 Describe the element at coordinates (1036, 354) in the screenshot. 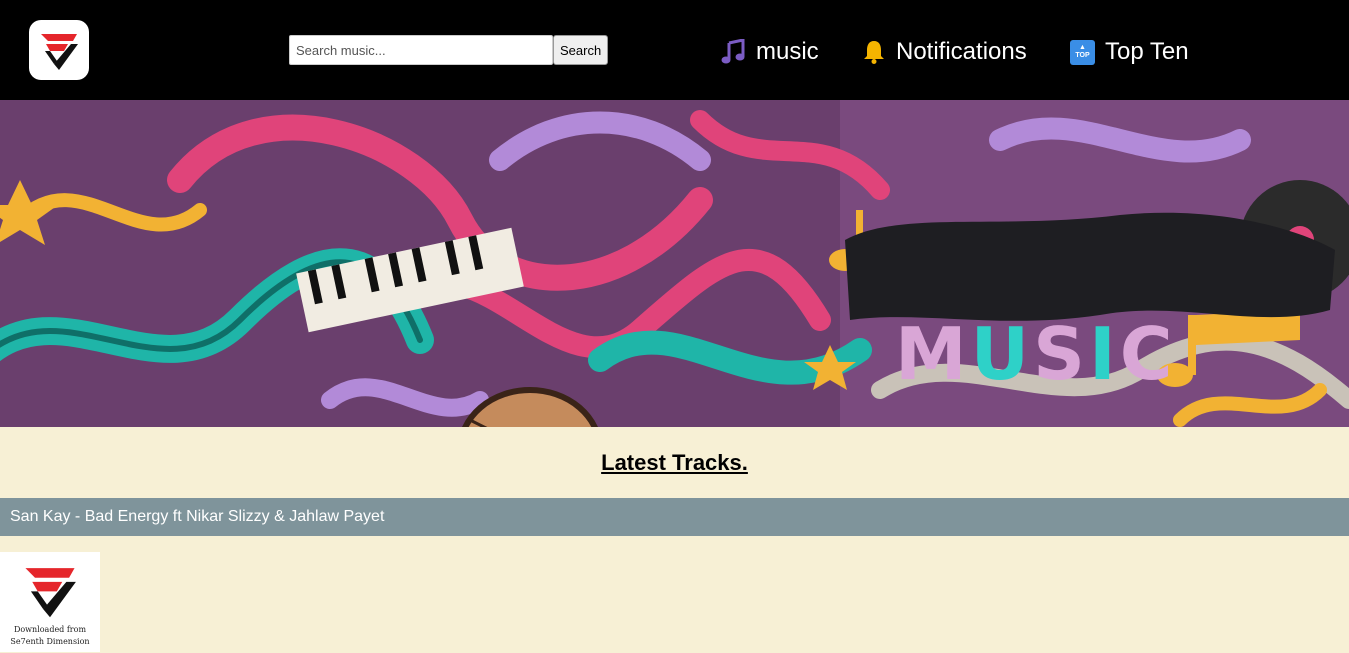

I see `banner-title: MUSIC` at that location.